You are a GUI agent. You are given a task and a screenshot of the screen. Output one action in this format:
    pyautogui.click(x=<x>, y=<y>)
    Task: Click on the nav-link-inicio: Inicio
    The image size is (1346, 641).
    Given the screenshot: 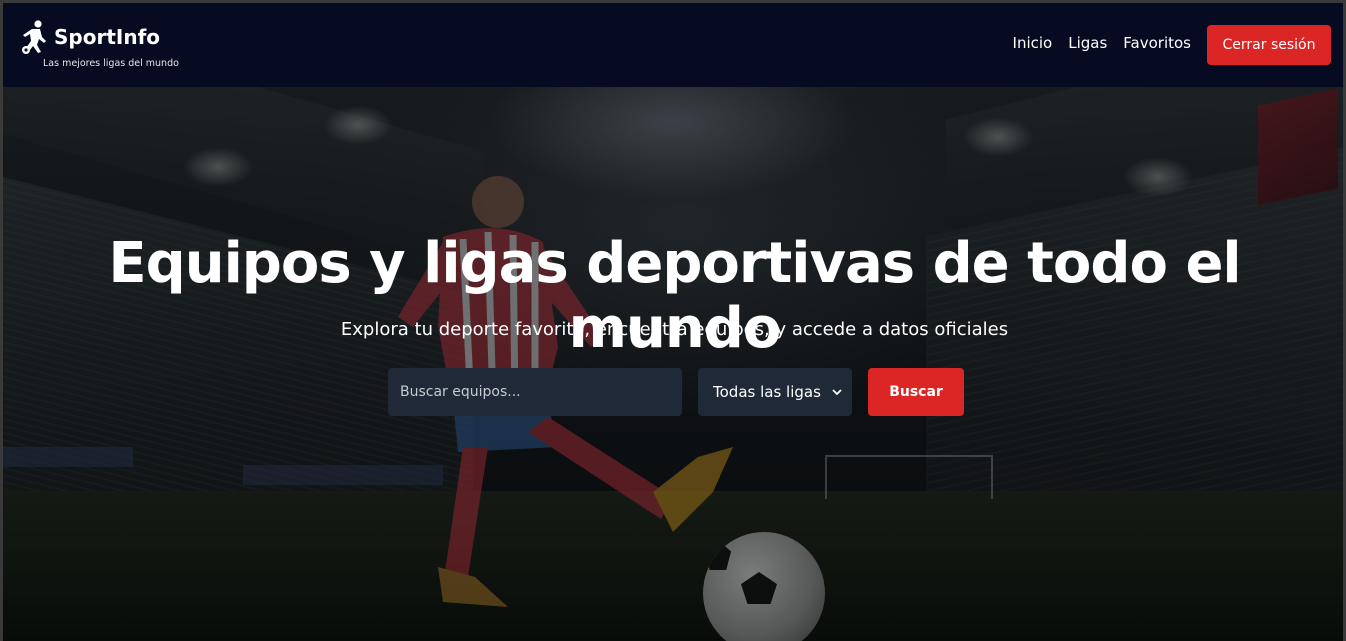 What is the action you would take?
    pyautogui.click(x=1033, y=45)
    